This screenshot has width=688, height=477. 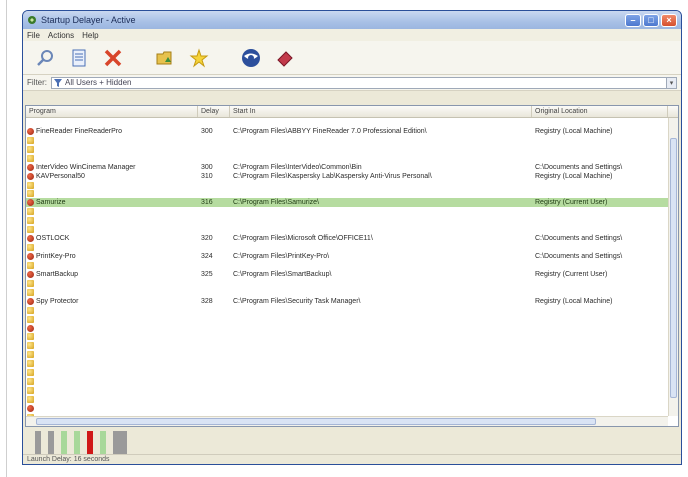 I want to click on filter-select: All Users + Hidden, so click(x=359, y=82).